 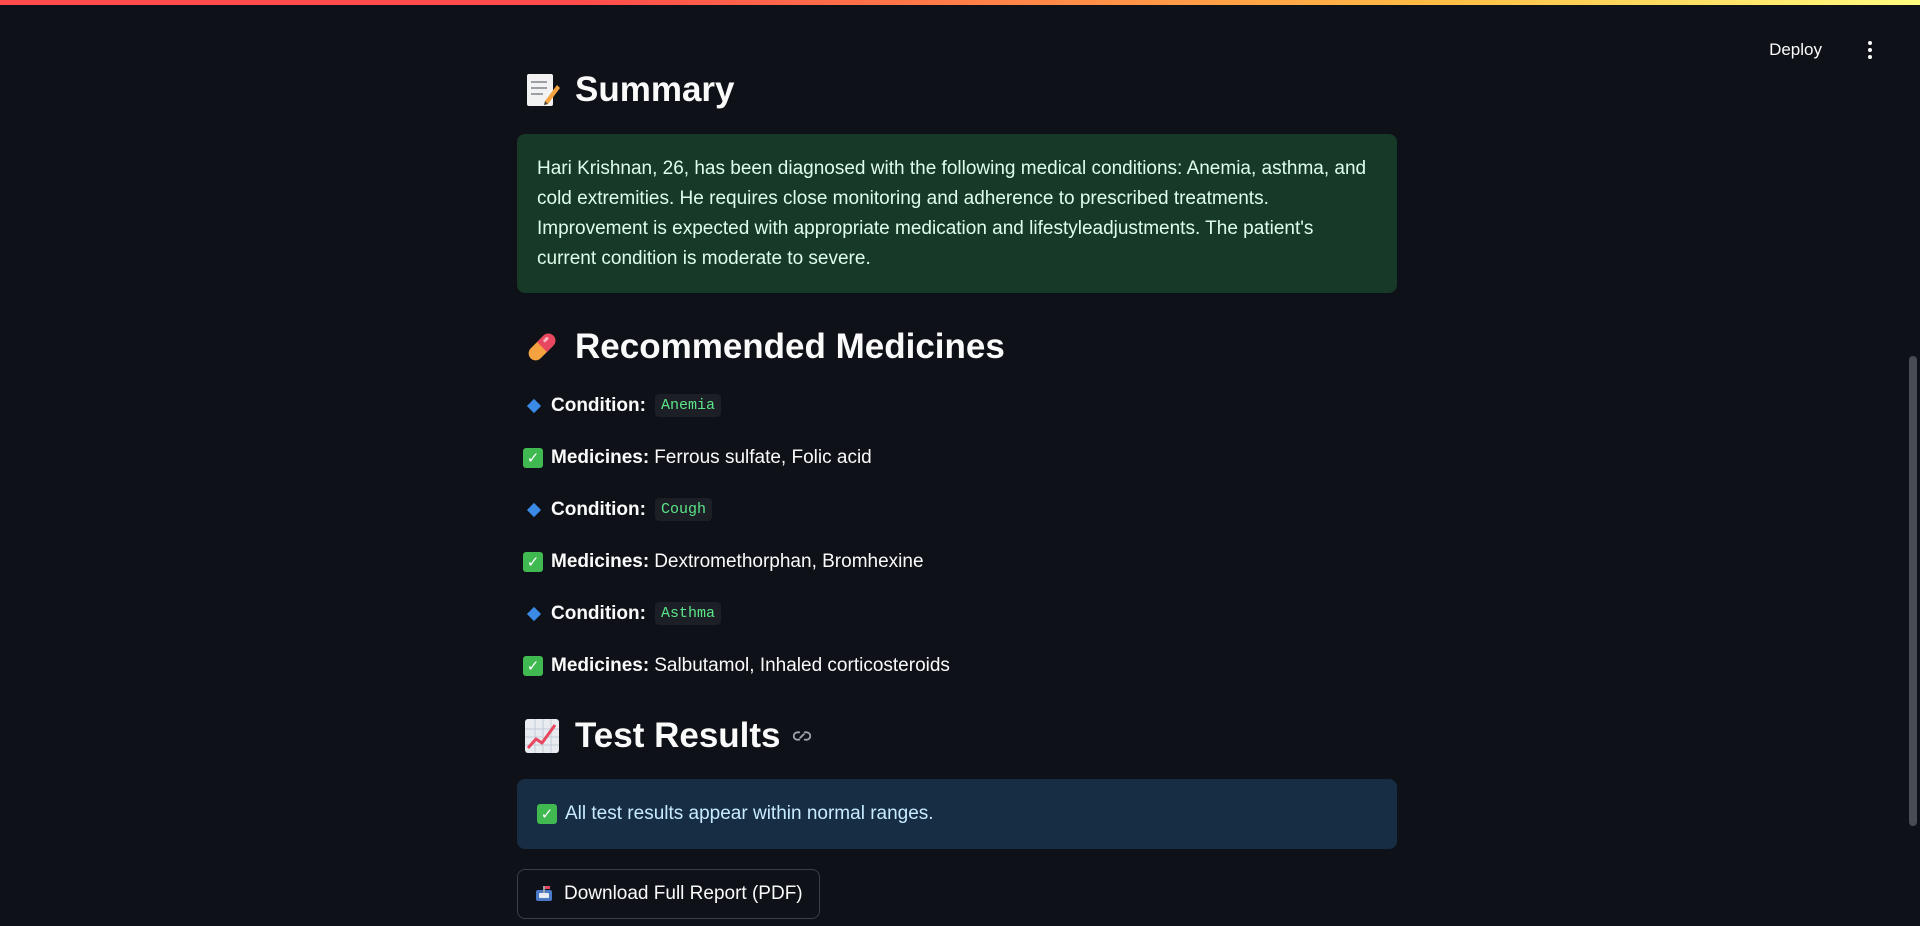 I want to click on test-results-heading-text: Test Results, so click(x=678, y=735).